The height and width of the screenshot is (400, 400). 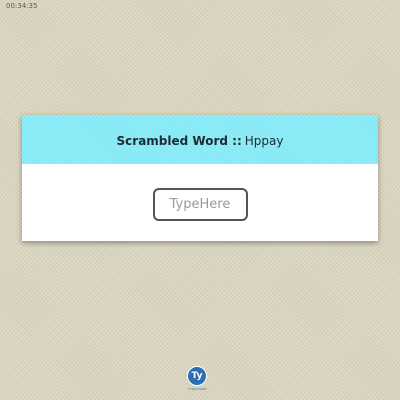 I want to click on logo-mark: Ty, so click(x=197, y=376).